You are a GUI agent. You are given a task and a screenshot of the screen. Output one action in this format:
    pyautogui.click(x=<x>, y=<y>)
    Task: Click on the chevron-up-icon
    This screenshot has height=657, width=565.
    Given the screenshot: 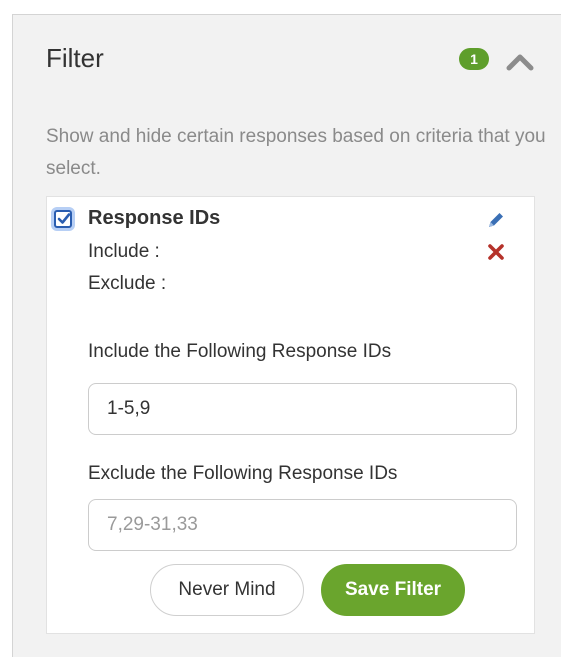 What is the action you would take?
    pyautogui.click(x=520, y=61)
    